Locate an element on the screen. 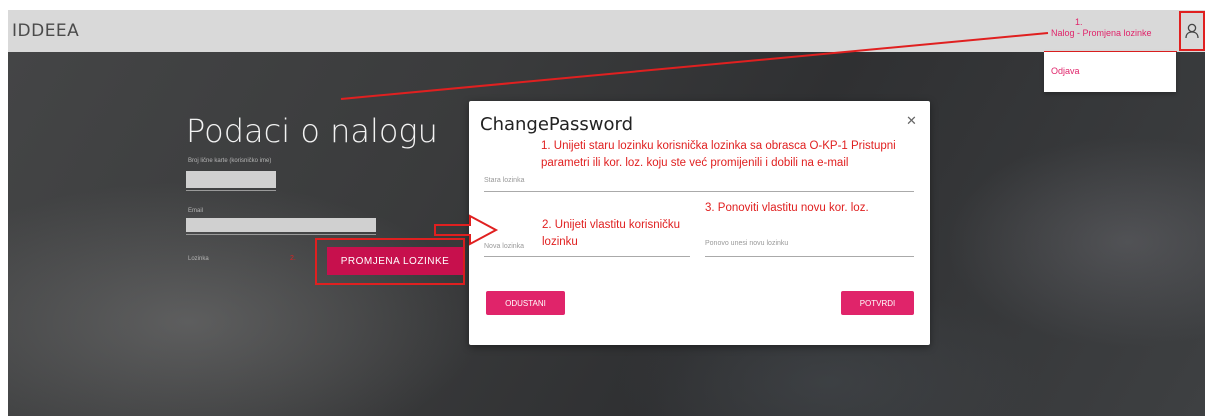 The height and width of the screenshot is (416, 1205). annotation-connector-line is located at coordinates (694, 66).